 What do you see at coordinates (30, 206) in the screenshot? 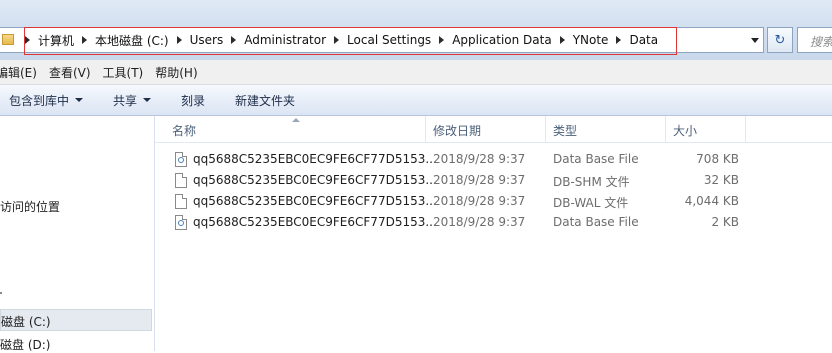
I see `nav-item-recent-places: 访问的位置` at bounding box center [30, 206].